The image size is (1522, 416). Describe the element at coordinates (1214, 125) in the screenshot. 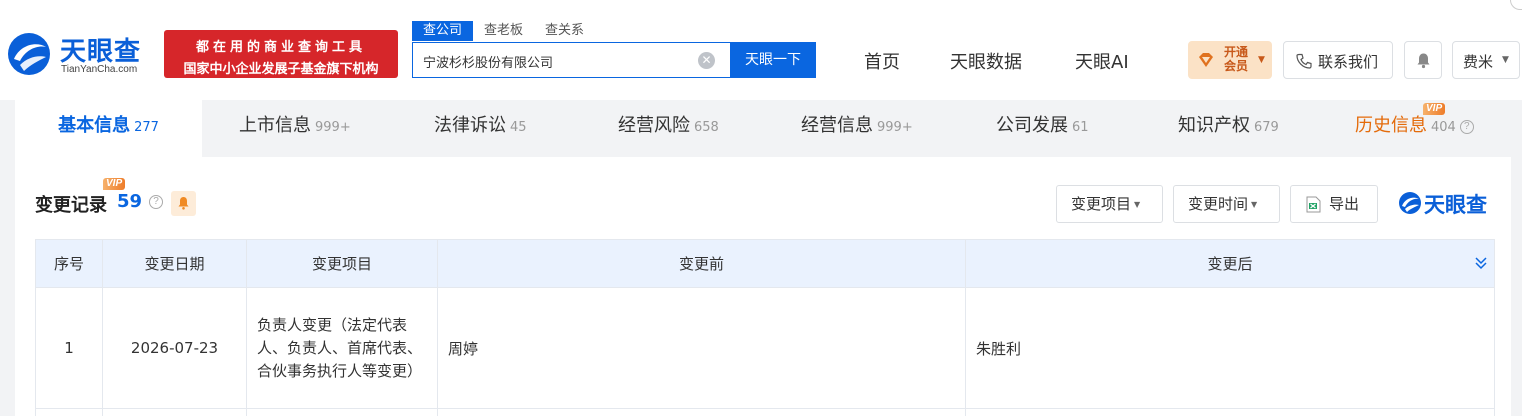

I see `tab-label: 知识产权` at that location.